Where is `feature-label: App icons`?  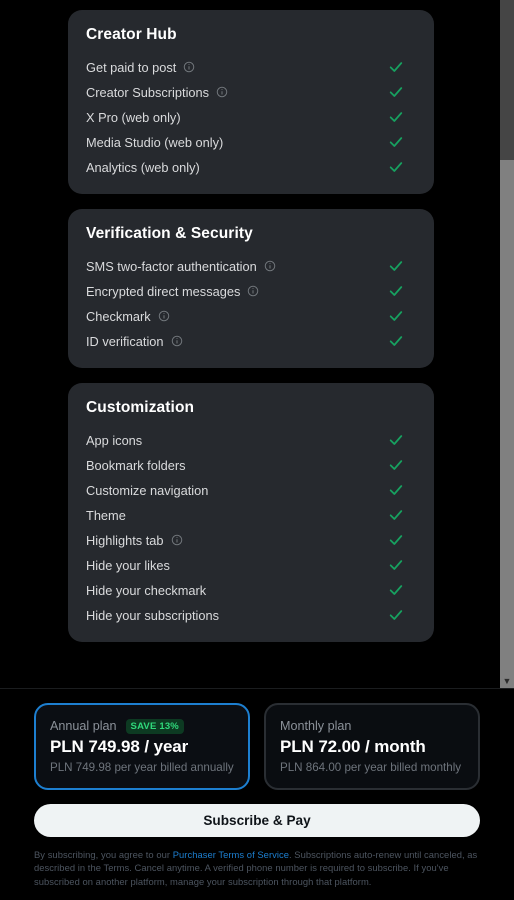
feature-label: App icons is located at coordinates (114, 440).